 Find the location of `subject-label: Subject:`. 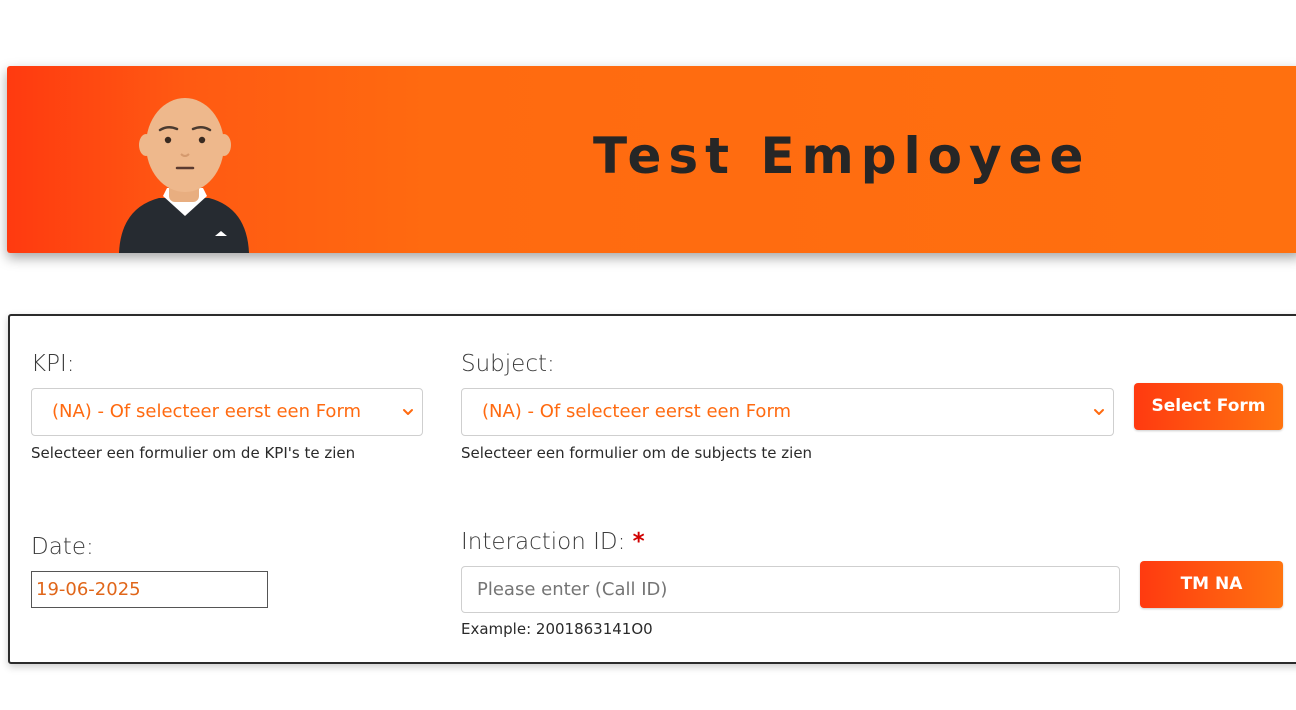

subject-label: Subject: is located at coordinates (508, 364).